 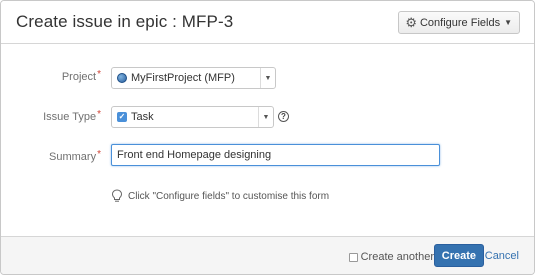 What do you see at coordinates (502, 256) in the screenshot?
I see `cancel-link: Cancel` at bounding box center [502, 256].